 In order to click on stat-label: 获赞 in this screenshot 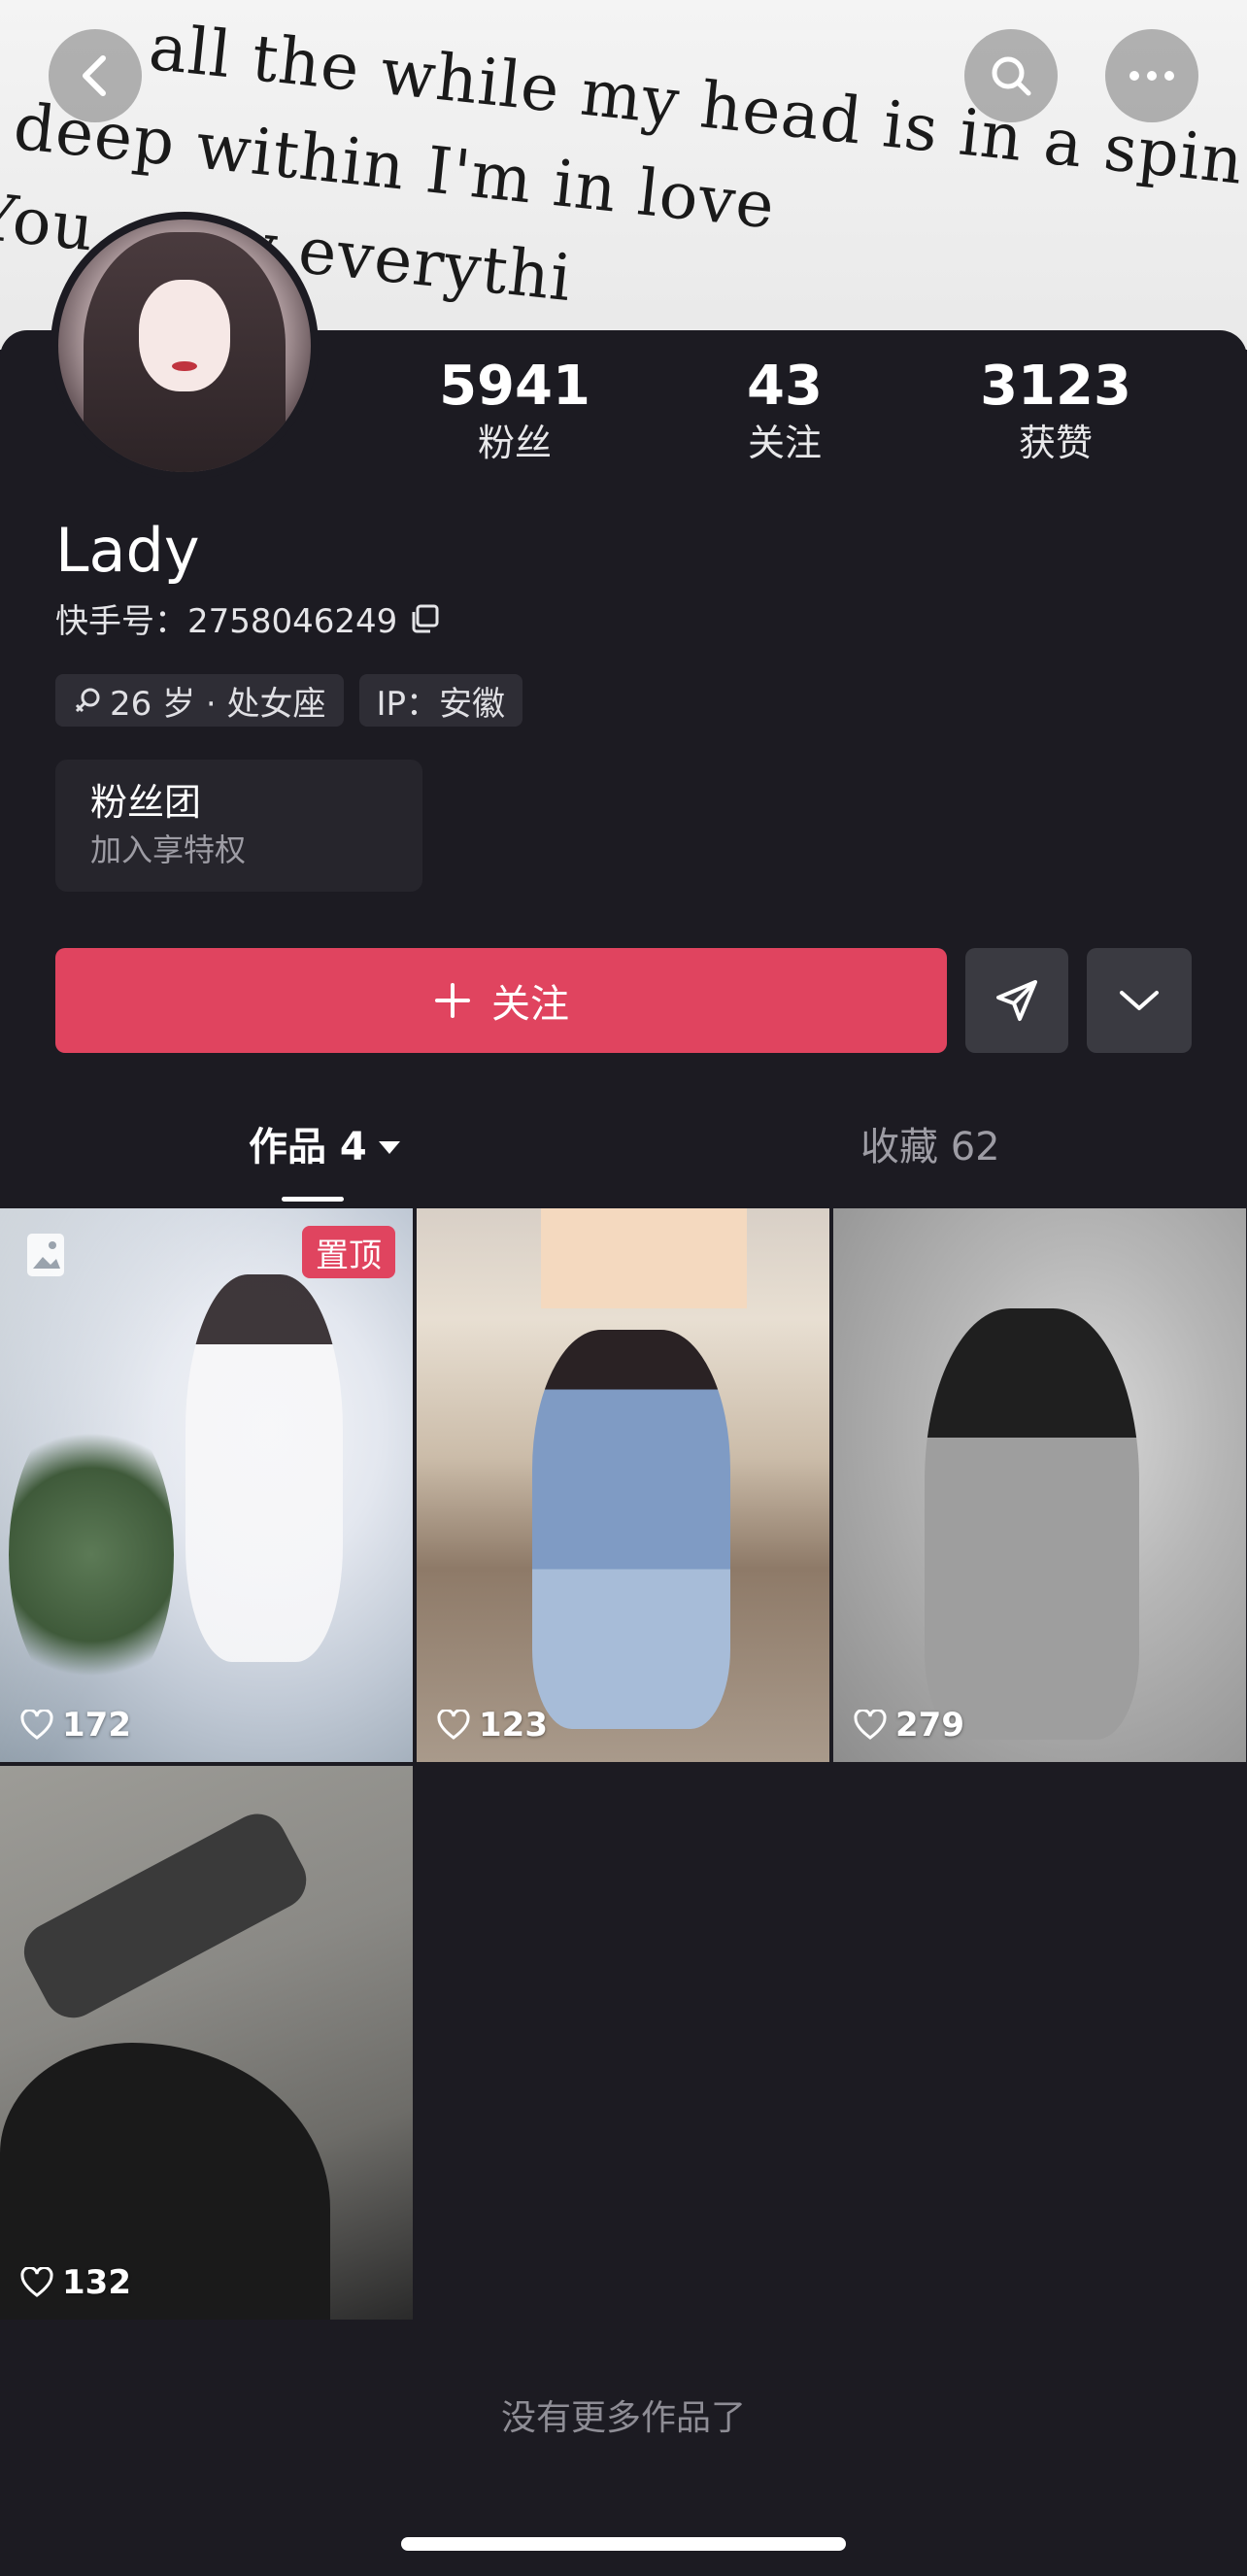, I will do `click(1055, 443)`.